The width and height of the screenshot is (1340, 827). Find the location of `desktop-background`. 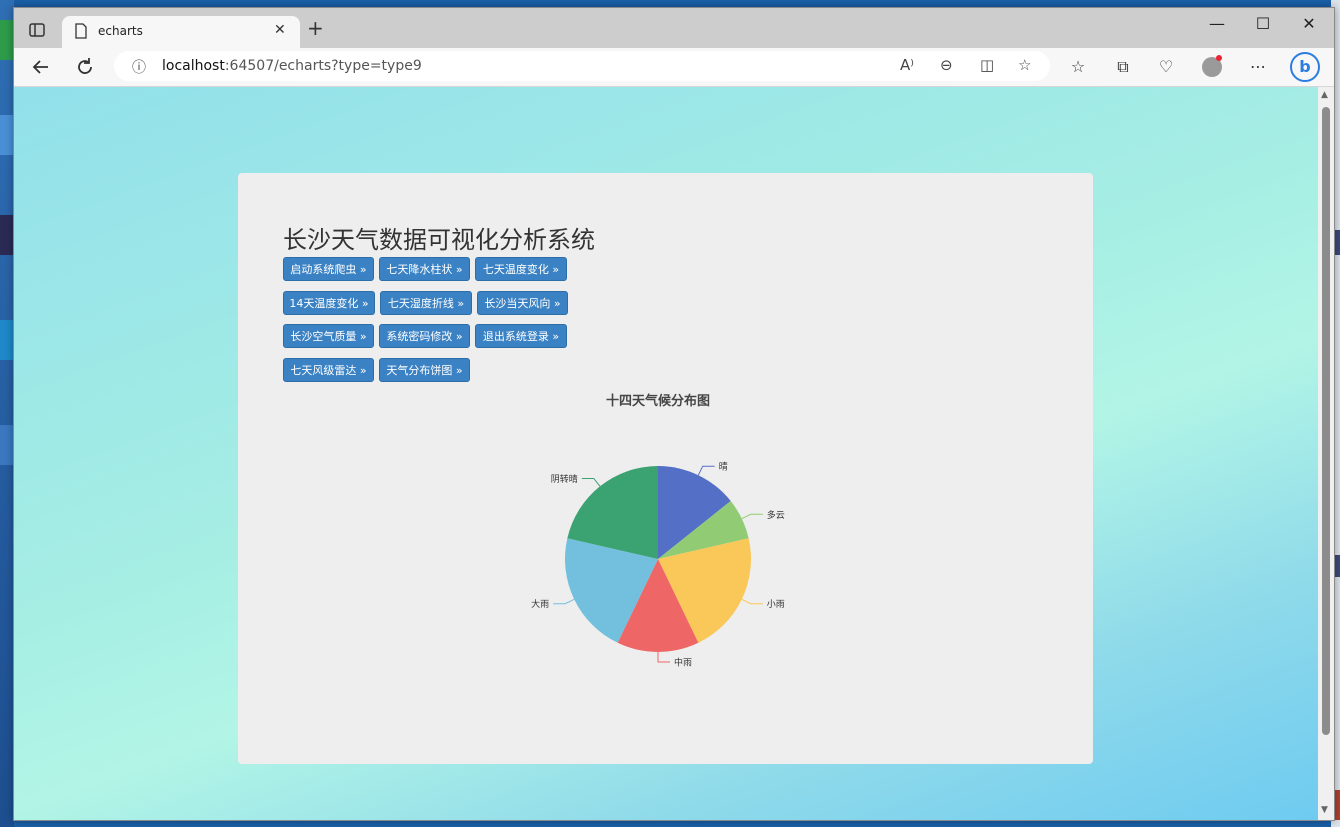

desktop-background is located at coordinates (7, 413).